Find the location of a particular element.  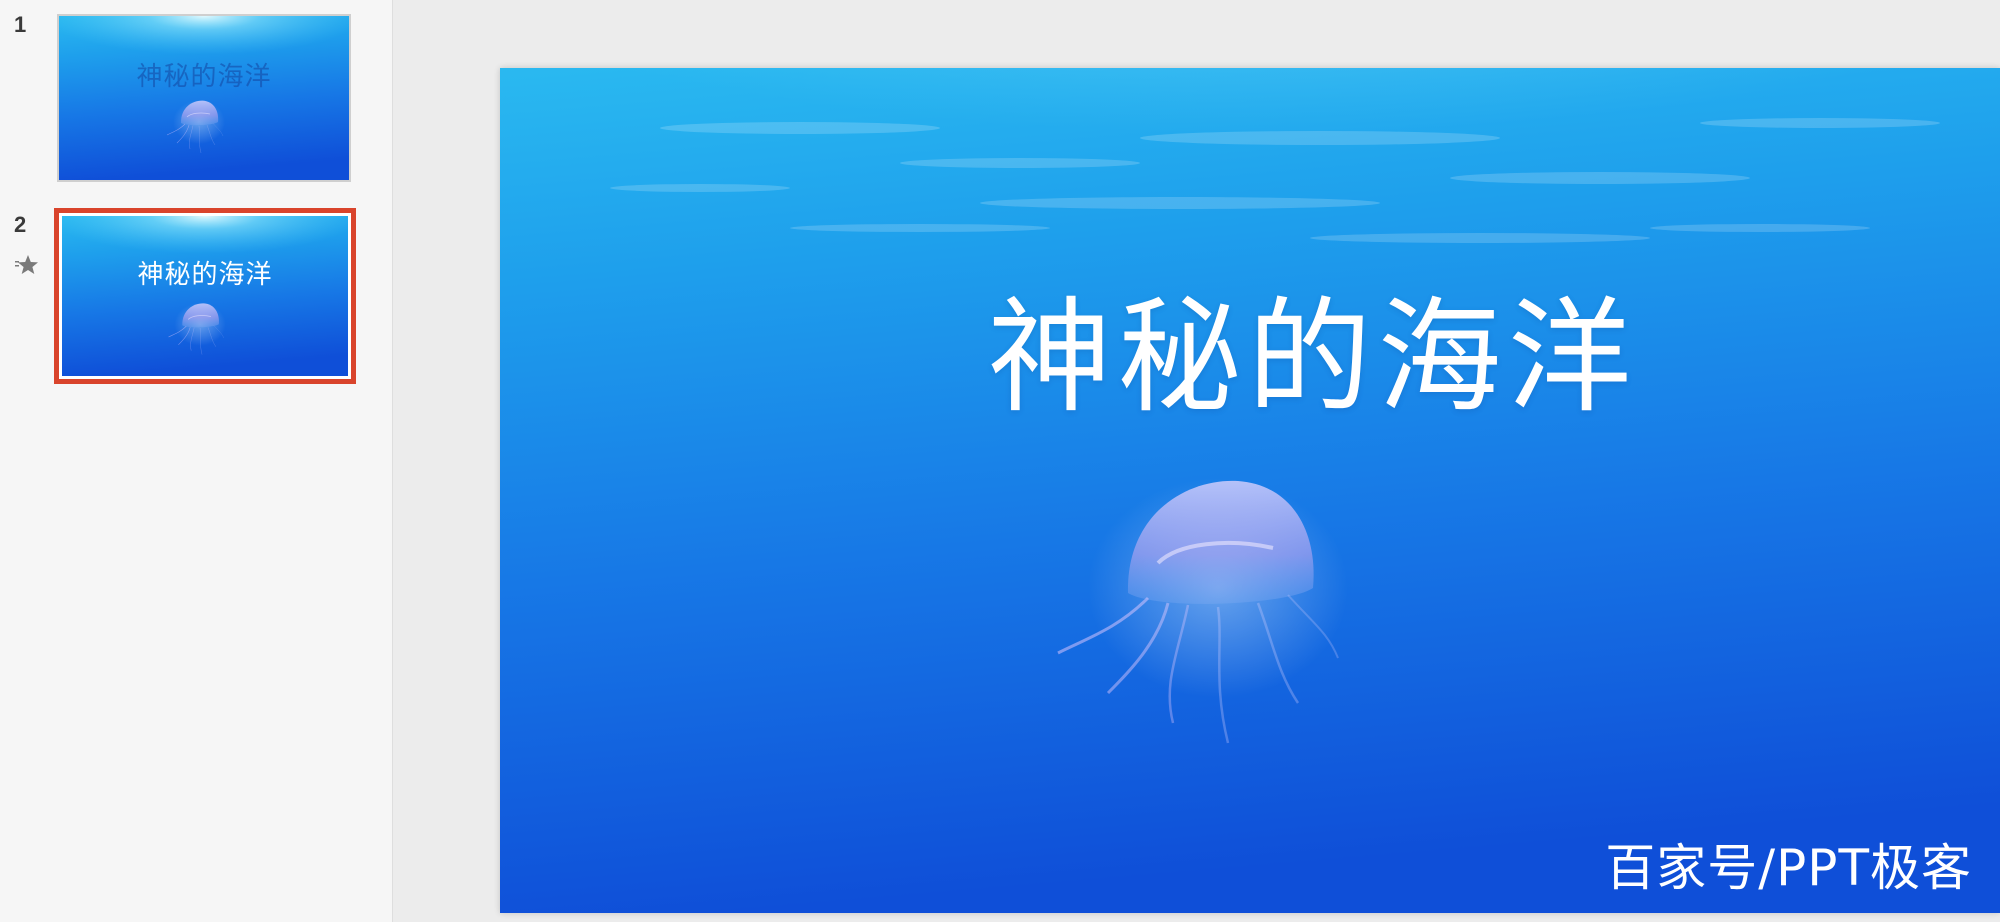

slide-thumbnail-2-title: 神秘的海洋 is located at coordinates (205, 275).